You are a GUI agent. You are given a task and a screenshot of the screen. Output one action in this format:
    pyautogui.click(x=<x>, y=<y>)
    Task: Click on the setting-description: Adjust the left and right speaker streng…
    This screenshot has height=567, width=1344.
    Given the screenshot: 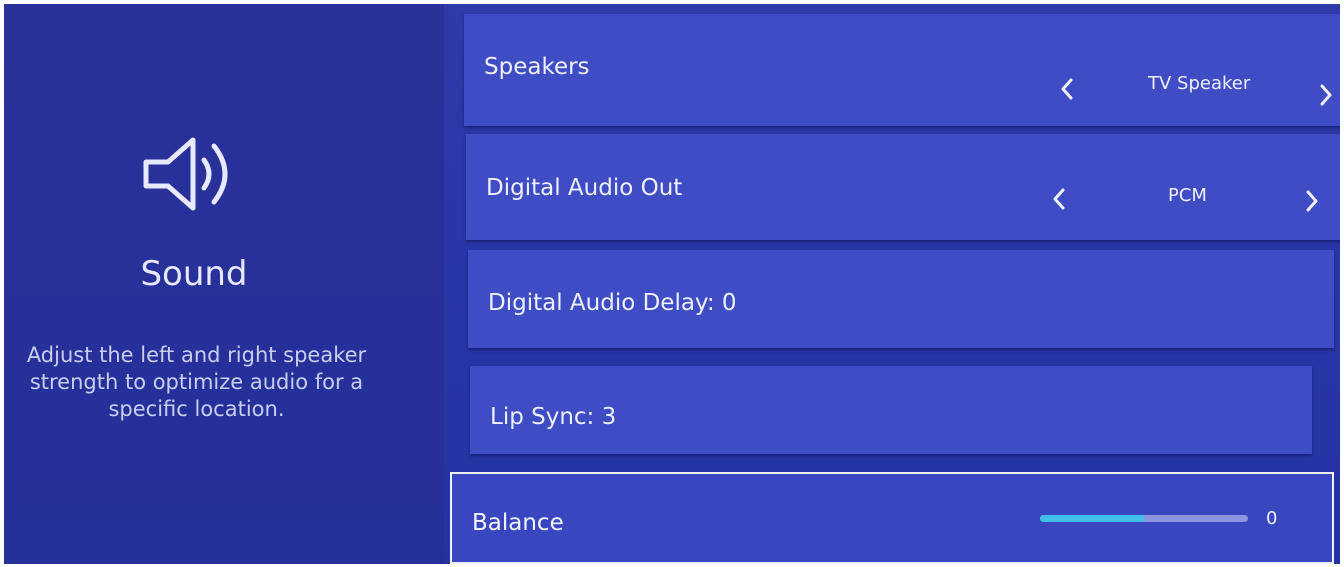 What is the action you would take?
    pyautogui.click(x=196, y=382)
    